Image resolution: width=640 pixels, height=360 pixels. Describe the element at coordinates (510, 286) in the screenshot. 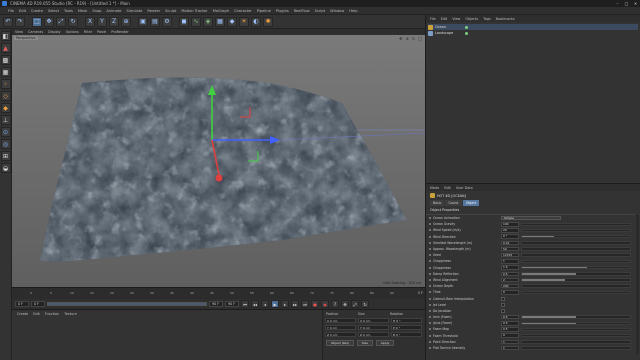

I see `property-value-field: 200` at that location.